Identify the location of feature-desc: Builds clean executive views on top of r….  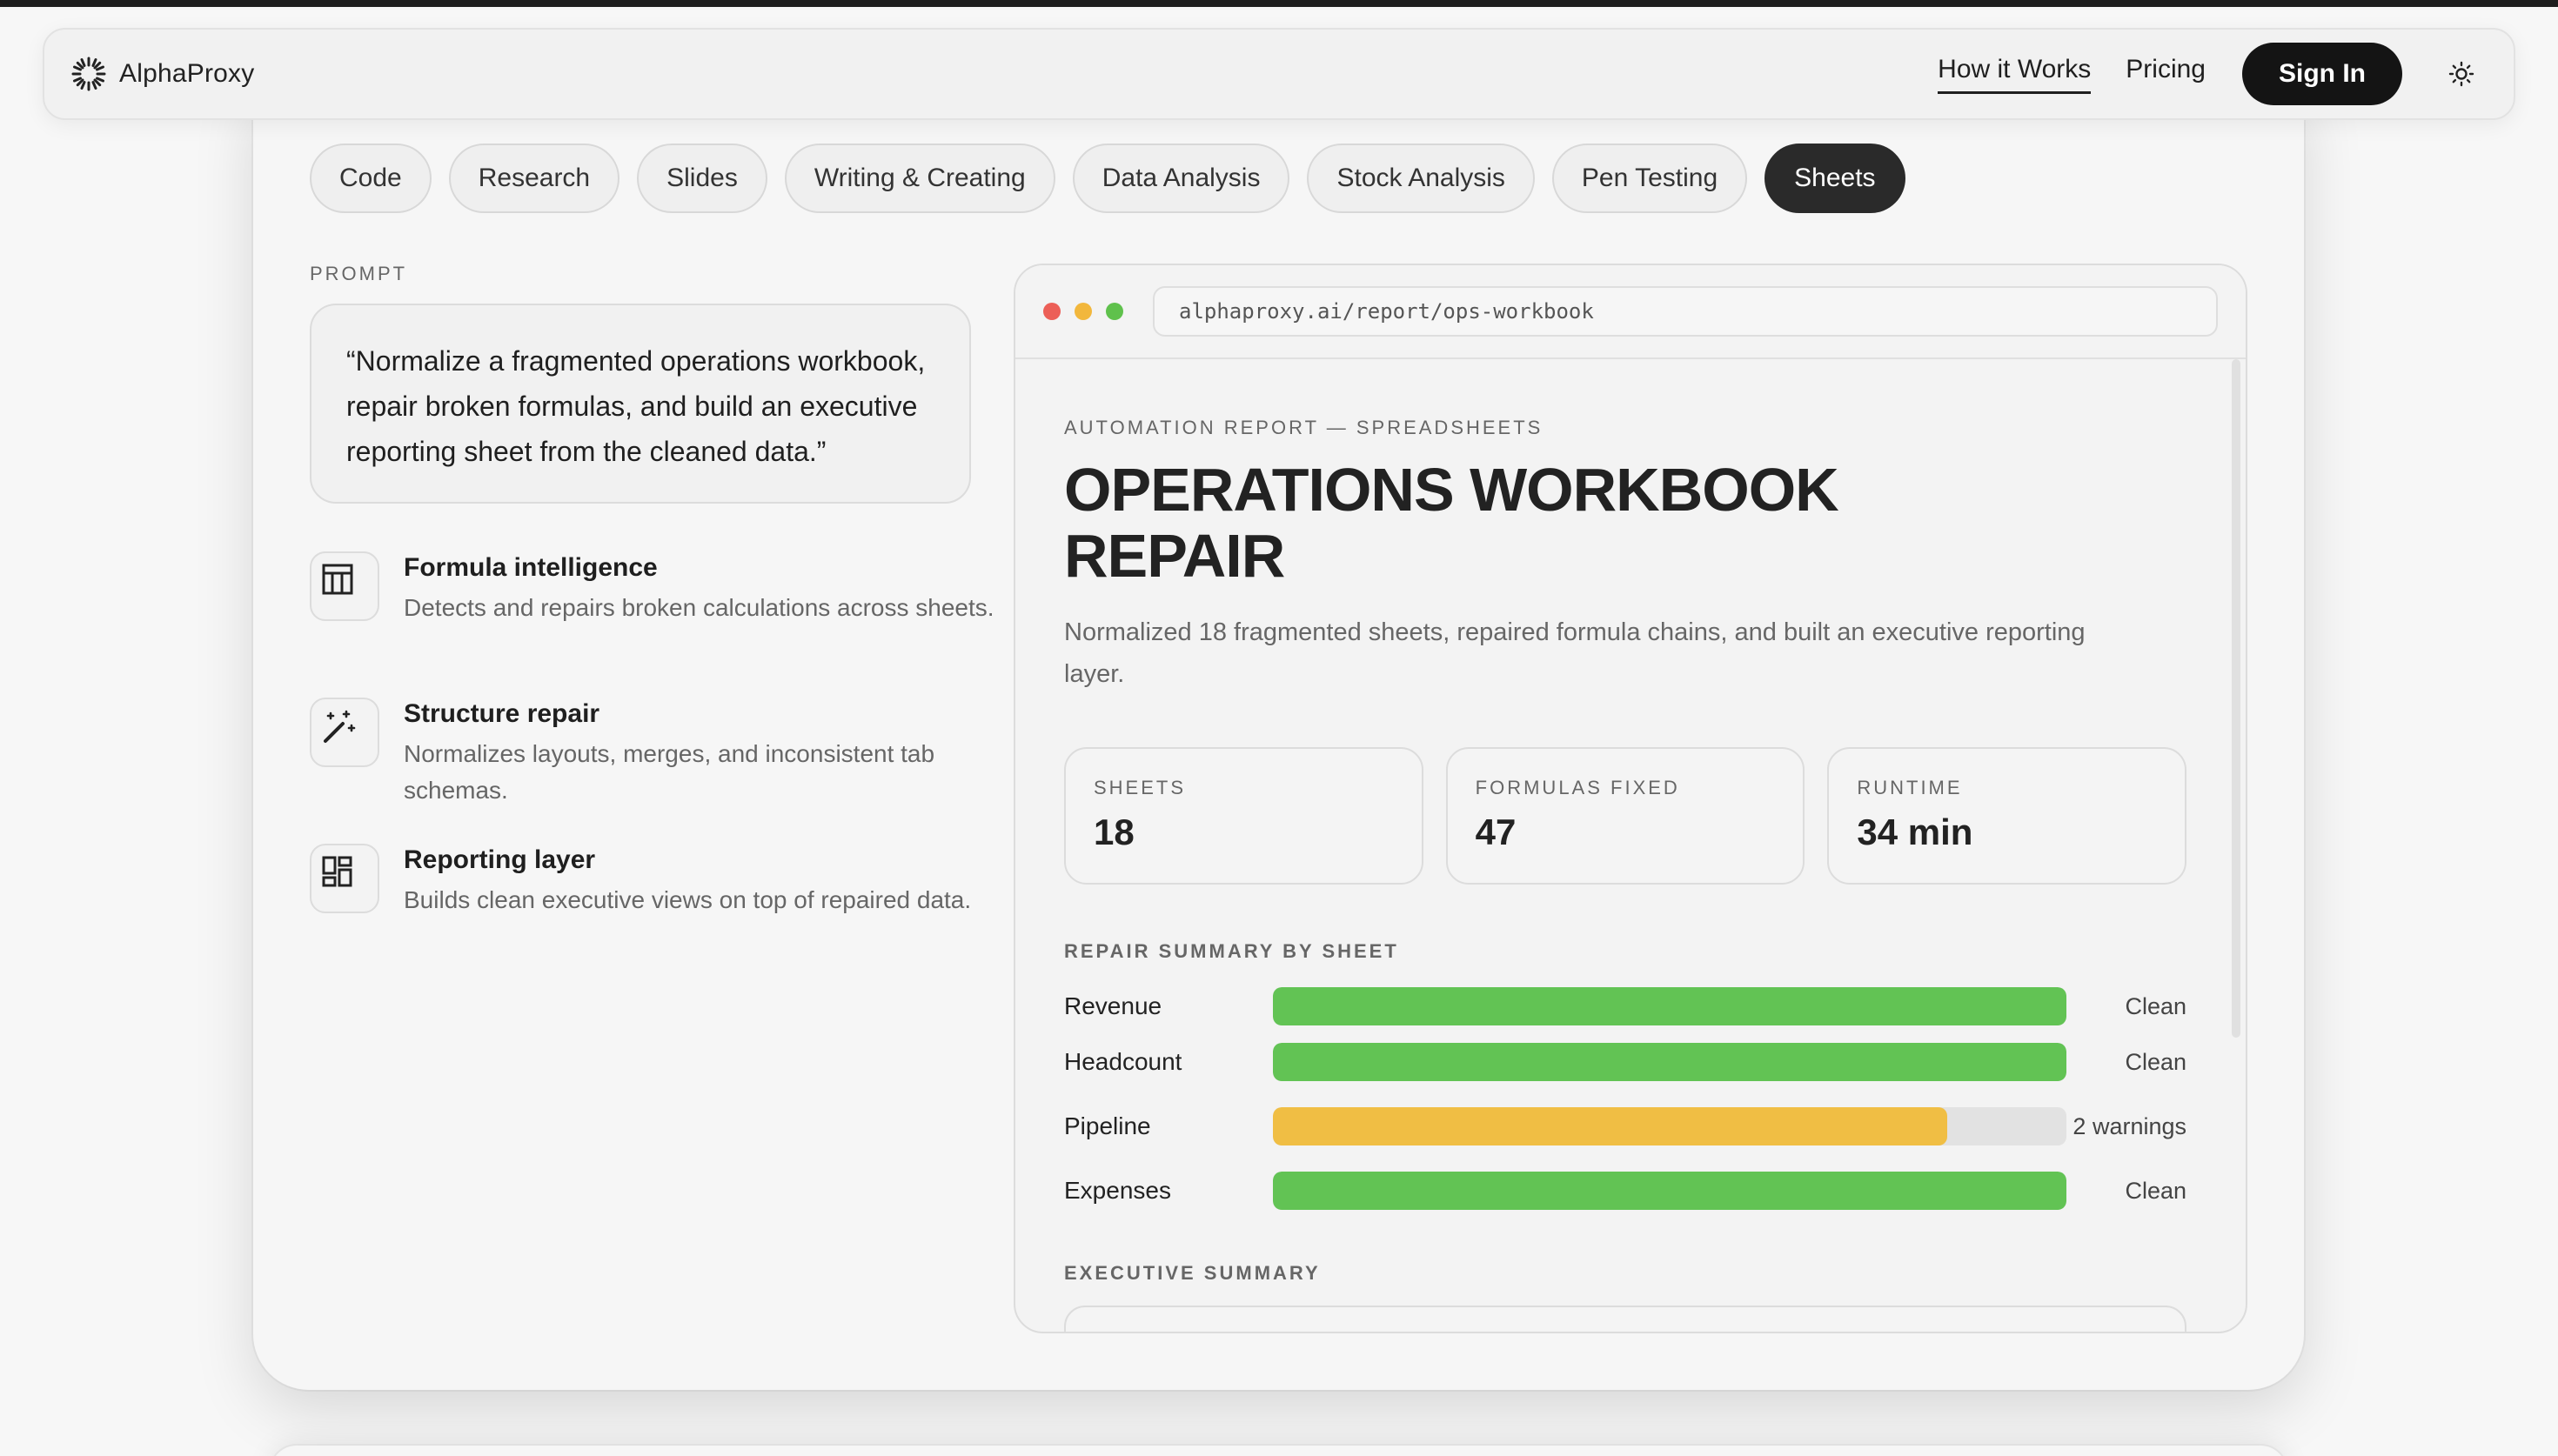
(688, 899).